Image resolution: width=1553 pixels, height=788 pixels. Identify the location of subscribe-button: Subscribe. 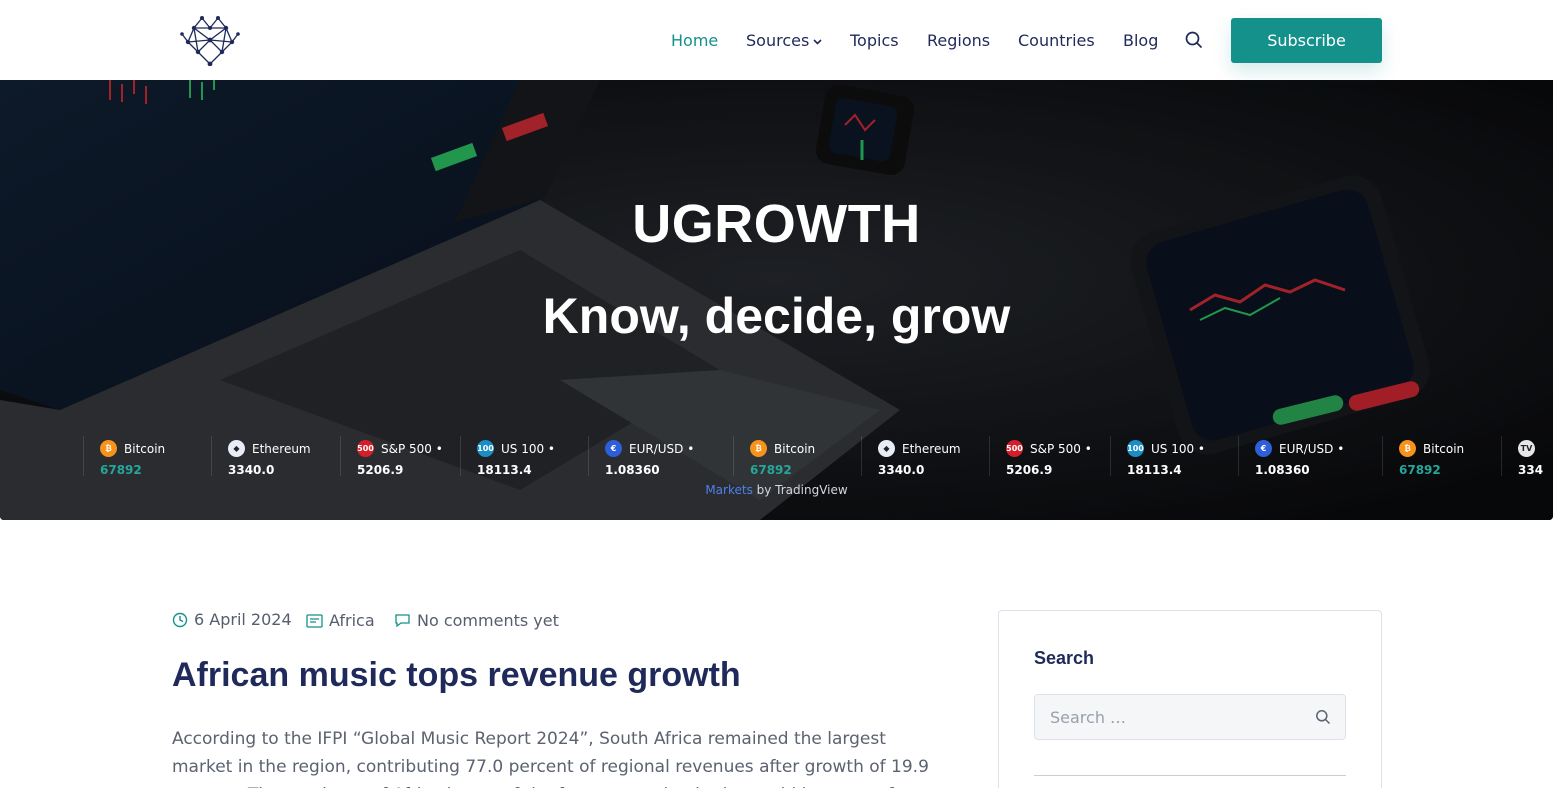
(1306, 40).